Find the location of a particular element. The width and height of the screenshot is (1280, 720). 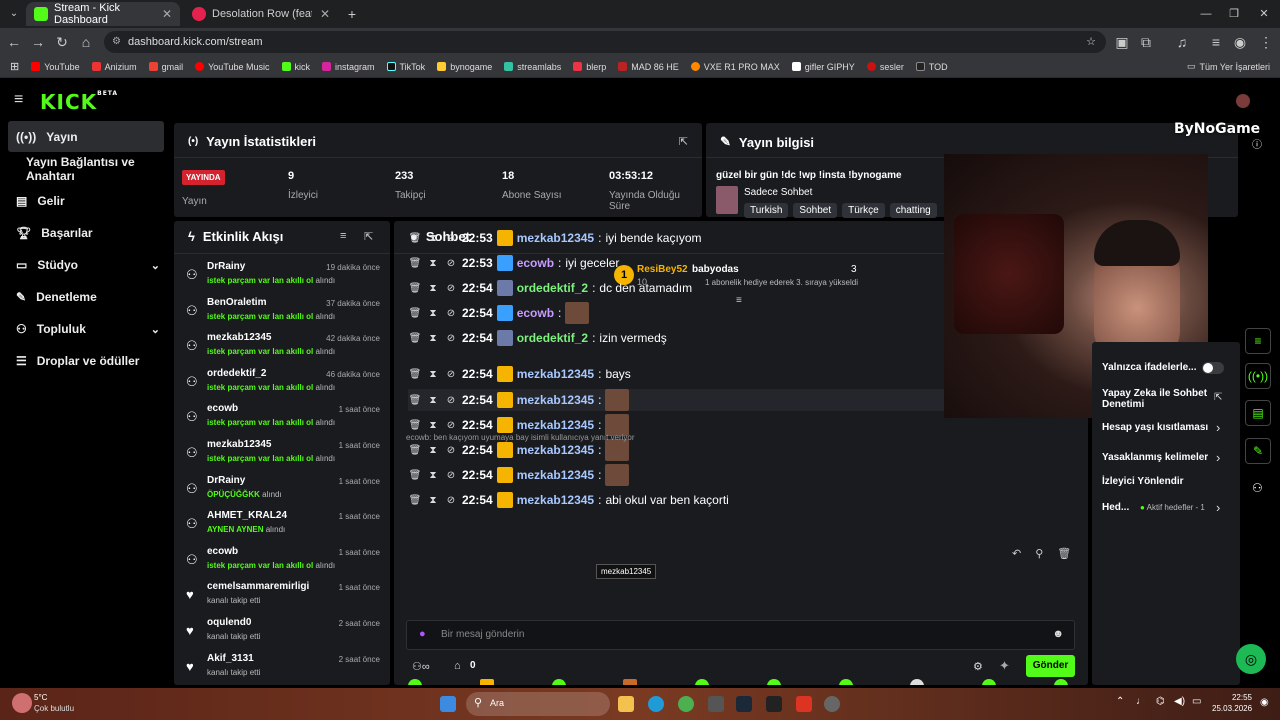

nav-studyo: ▭ Stüdyo ⌄ is located at coordinates (86, 265).